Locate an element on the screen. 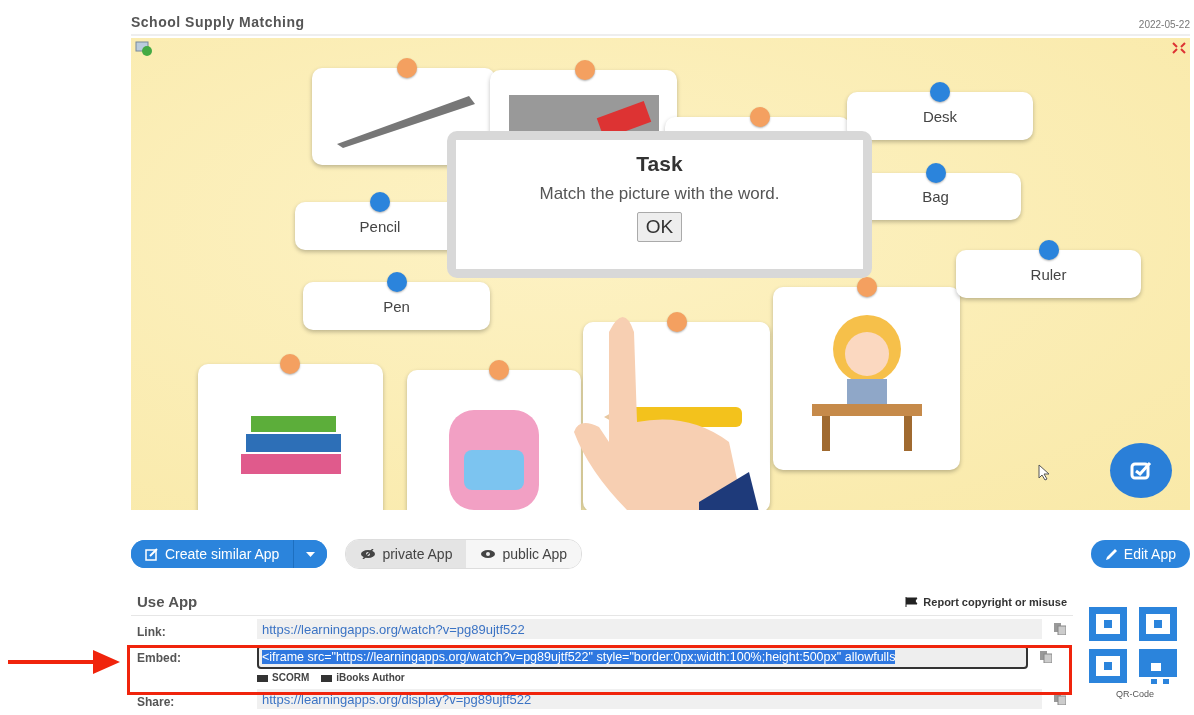 The height and width of the screenshot is (715, 1194). visibility-tab: public App is located at coordinates (524, 554).